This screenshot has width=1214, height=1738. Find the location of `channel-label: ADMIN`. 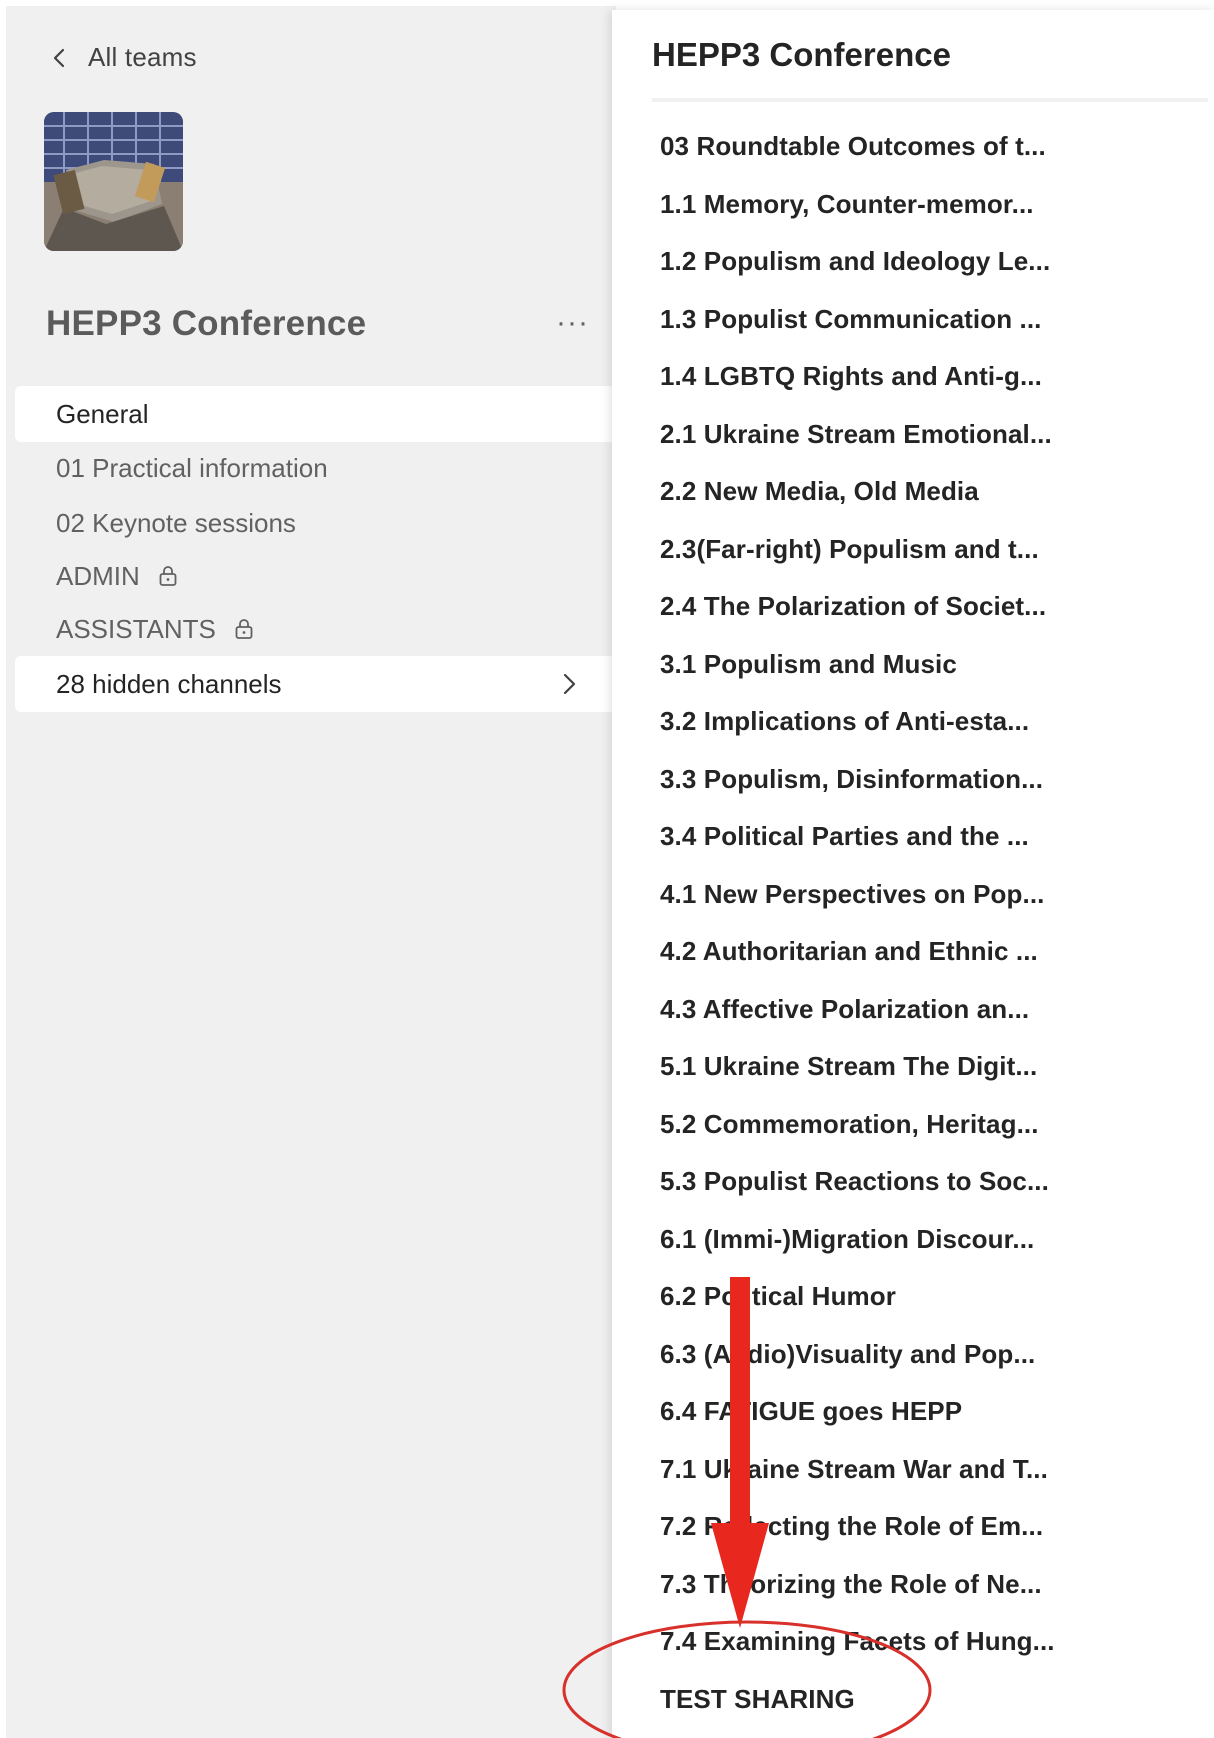

channel-label: ADMIN is located at coordinates (98, 575).